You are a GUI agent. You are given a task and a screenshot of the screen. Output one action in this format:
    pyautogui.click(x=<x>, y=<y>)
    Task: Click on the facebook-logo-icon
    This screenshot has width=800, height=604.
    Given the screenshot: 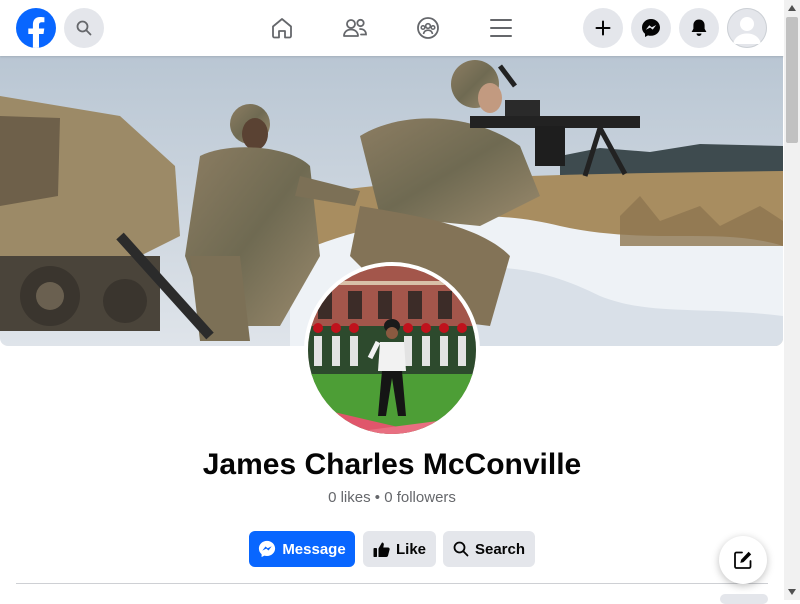 What is the action you would take?
    pyautogui.click(x=36, y=28)
    